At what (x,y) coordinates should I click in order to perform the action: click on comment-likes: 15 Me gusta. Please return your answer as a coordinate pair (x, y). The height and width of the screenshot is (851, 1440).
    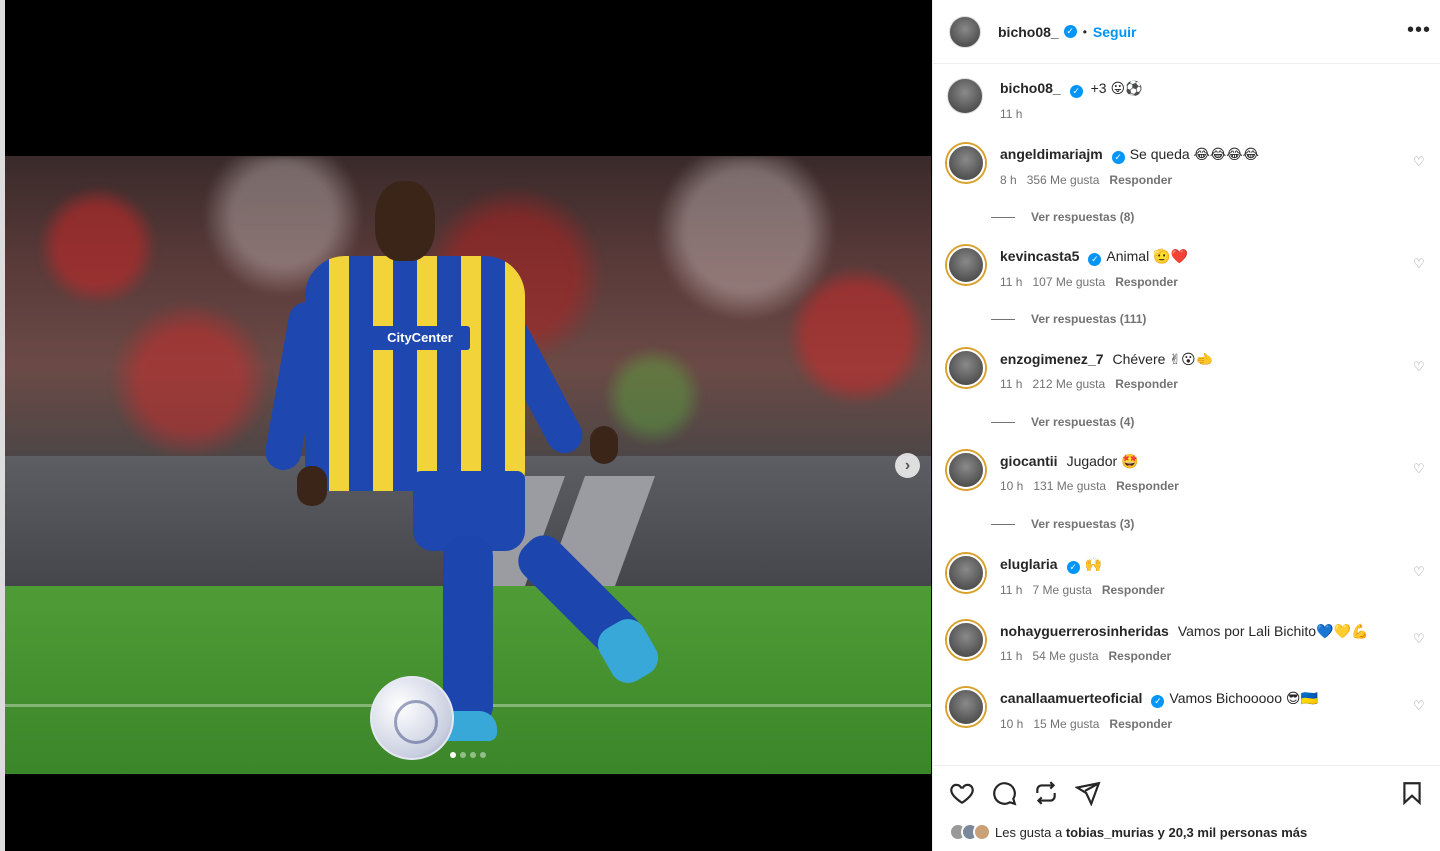
    Looking at the image, I should click on (1066, 724).